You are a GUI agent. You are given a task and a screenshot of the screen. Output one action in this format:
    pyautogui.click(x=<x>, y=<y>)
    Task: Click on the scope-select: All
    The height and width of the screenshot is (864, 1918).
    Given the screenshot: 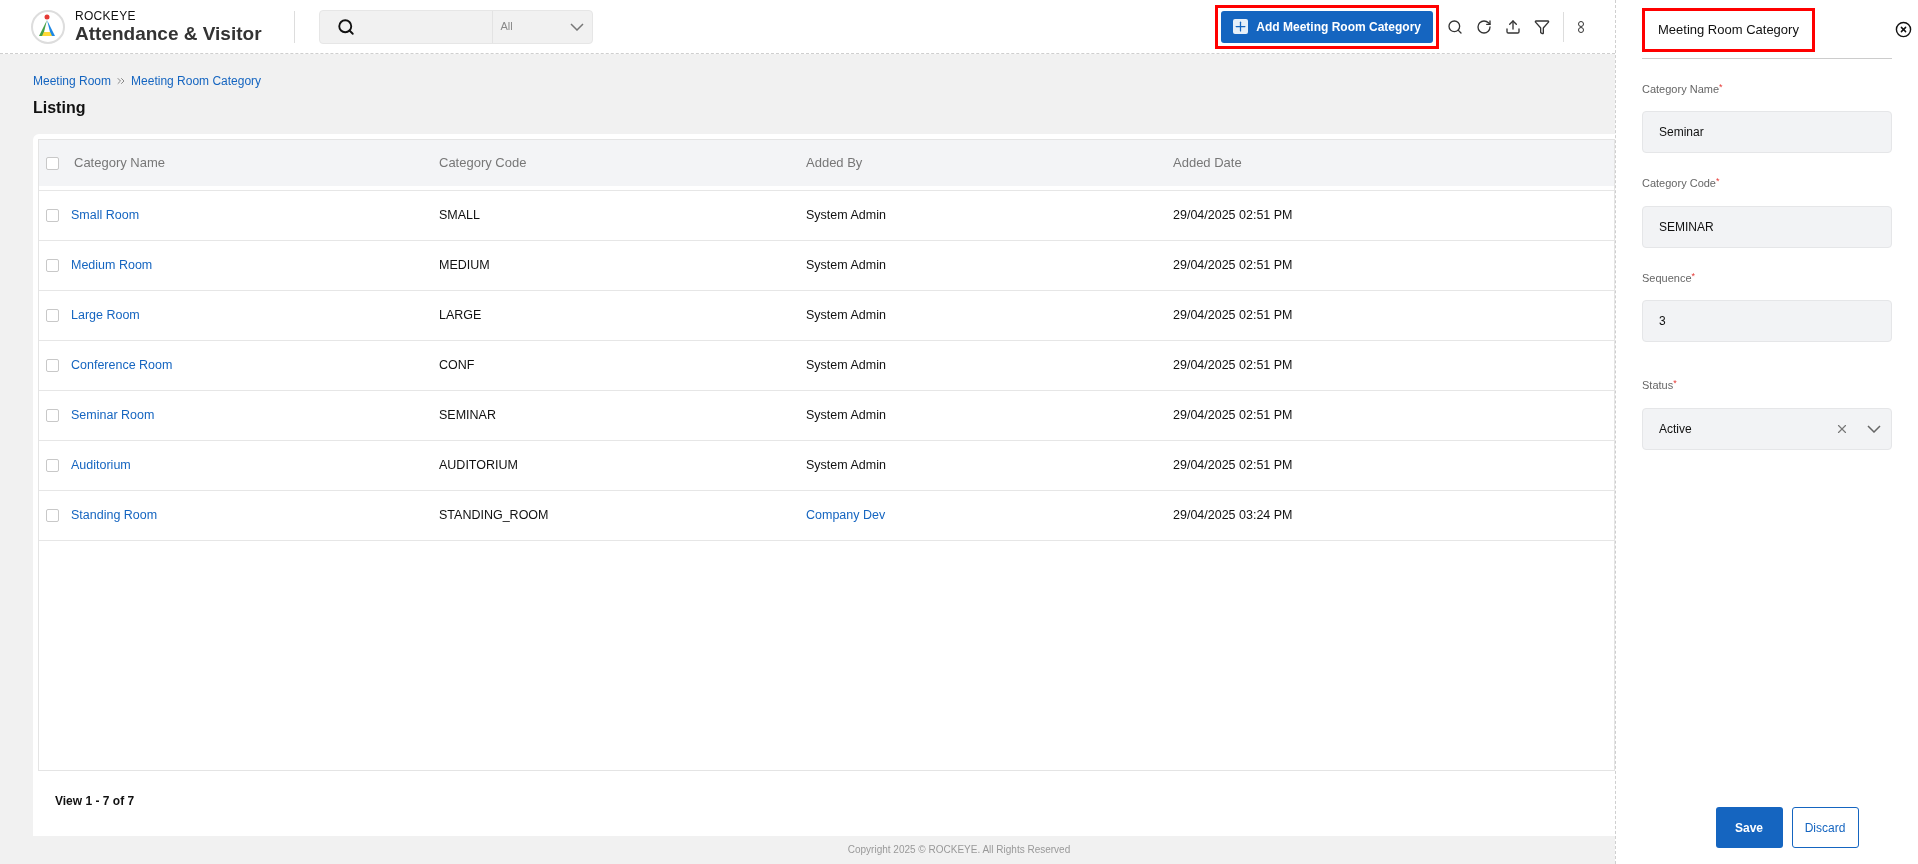 What is the action you would take?
    pyautogui.click(x=541, y=26)
    